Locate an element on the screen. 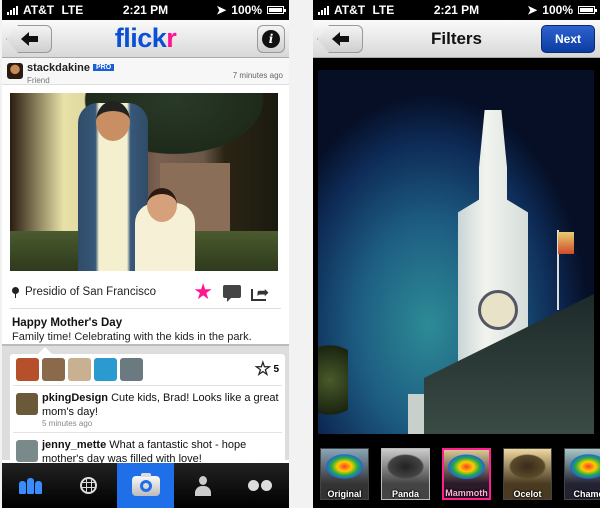  filter-mammoth: Mammoth is located at coordinates (466, 474).